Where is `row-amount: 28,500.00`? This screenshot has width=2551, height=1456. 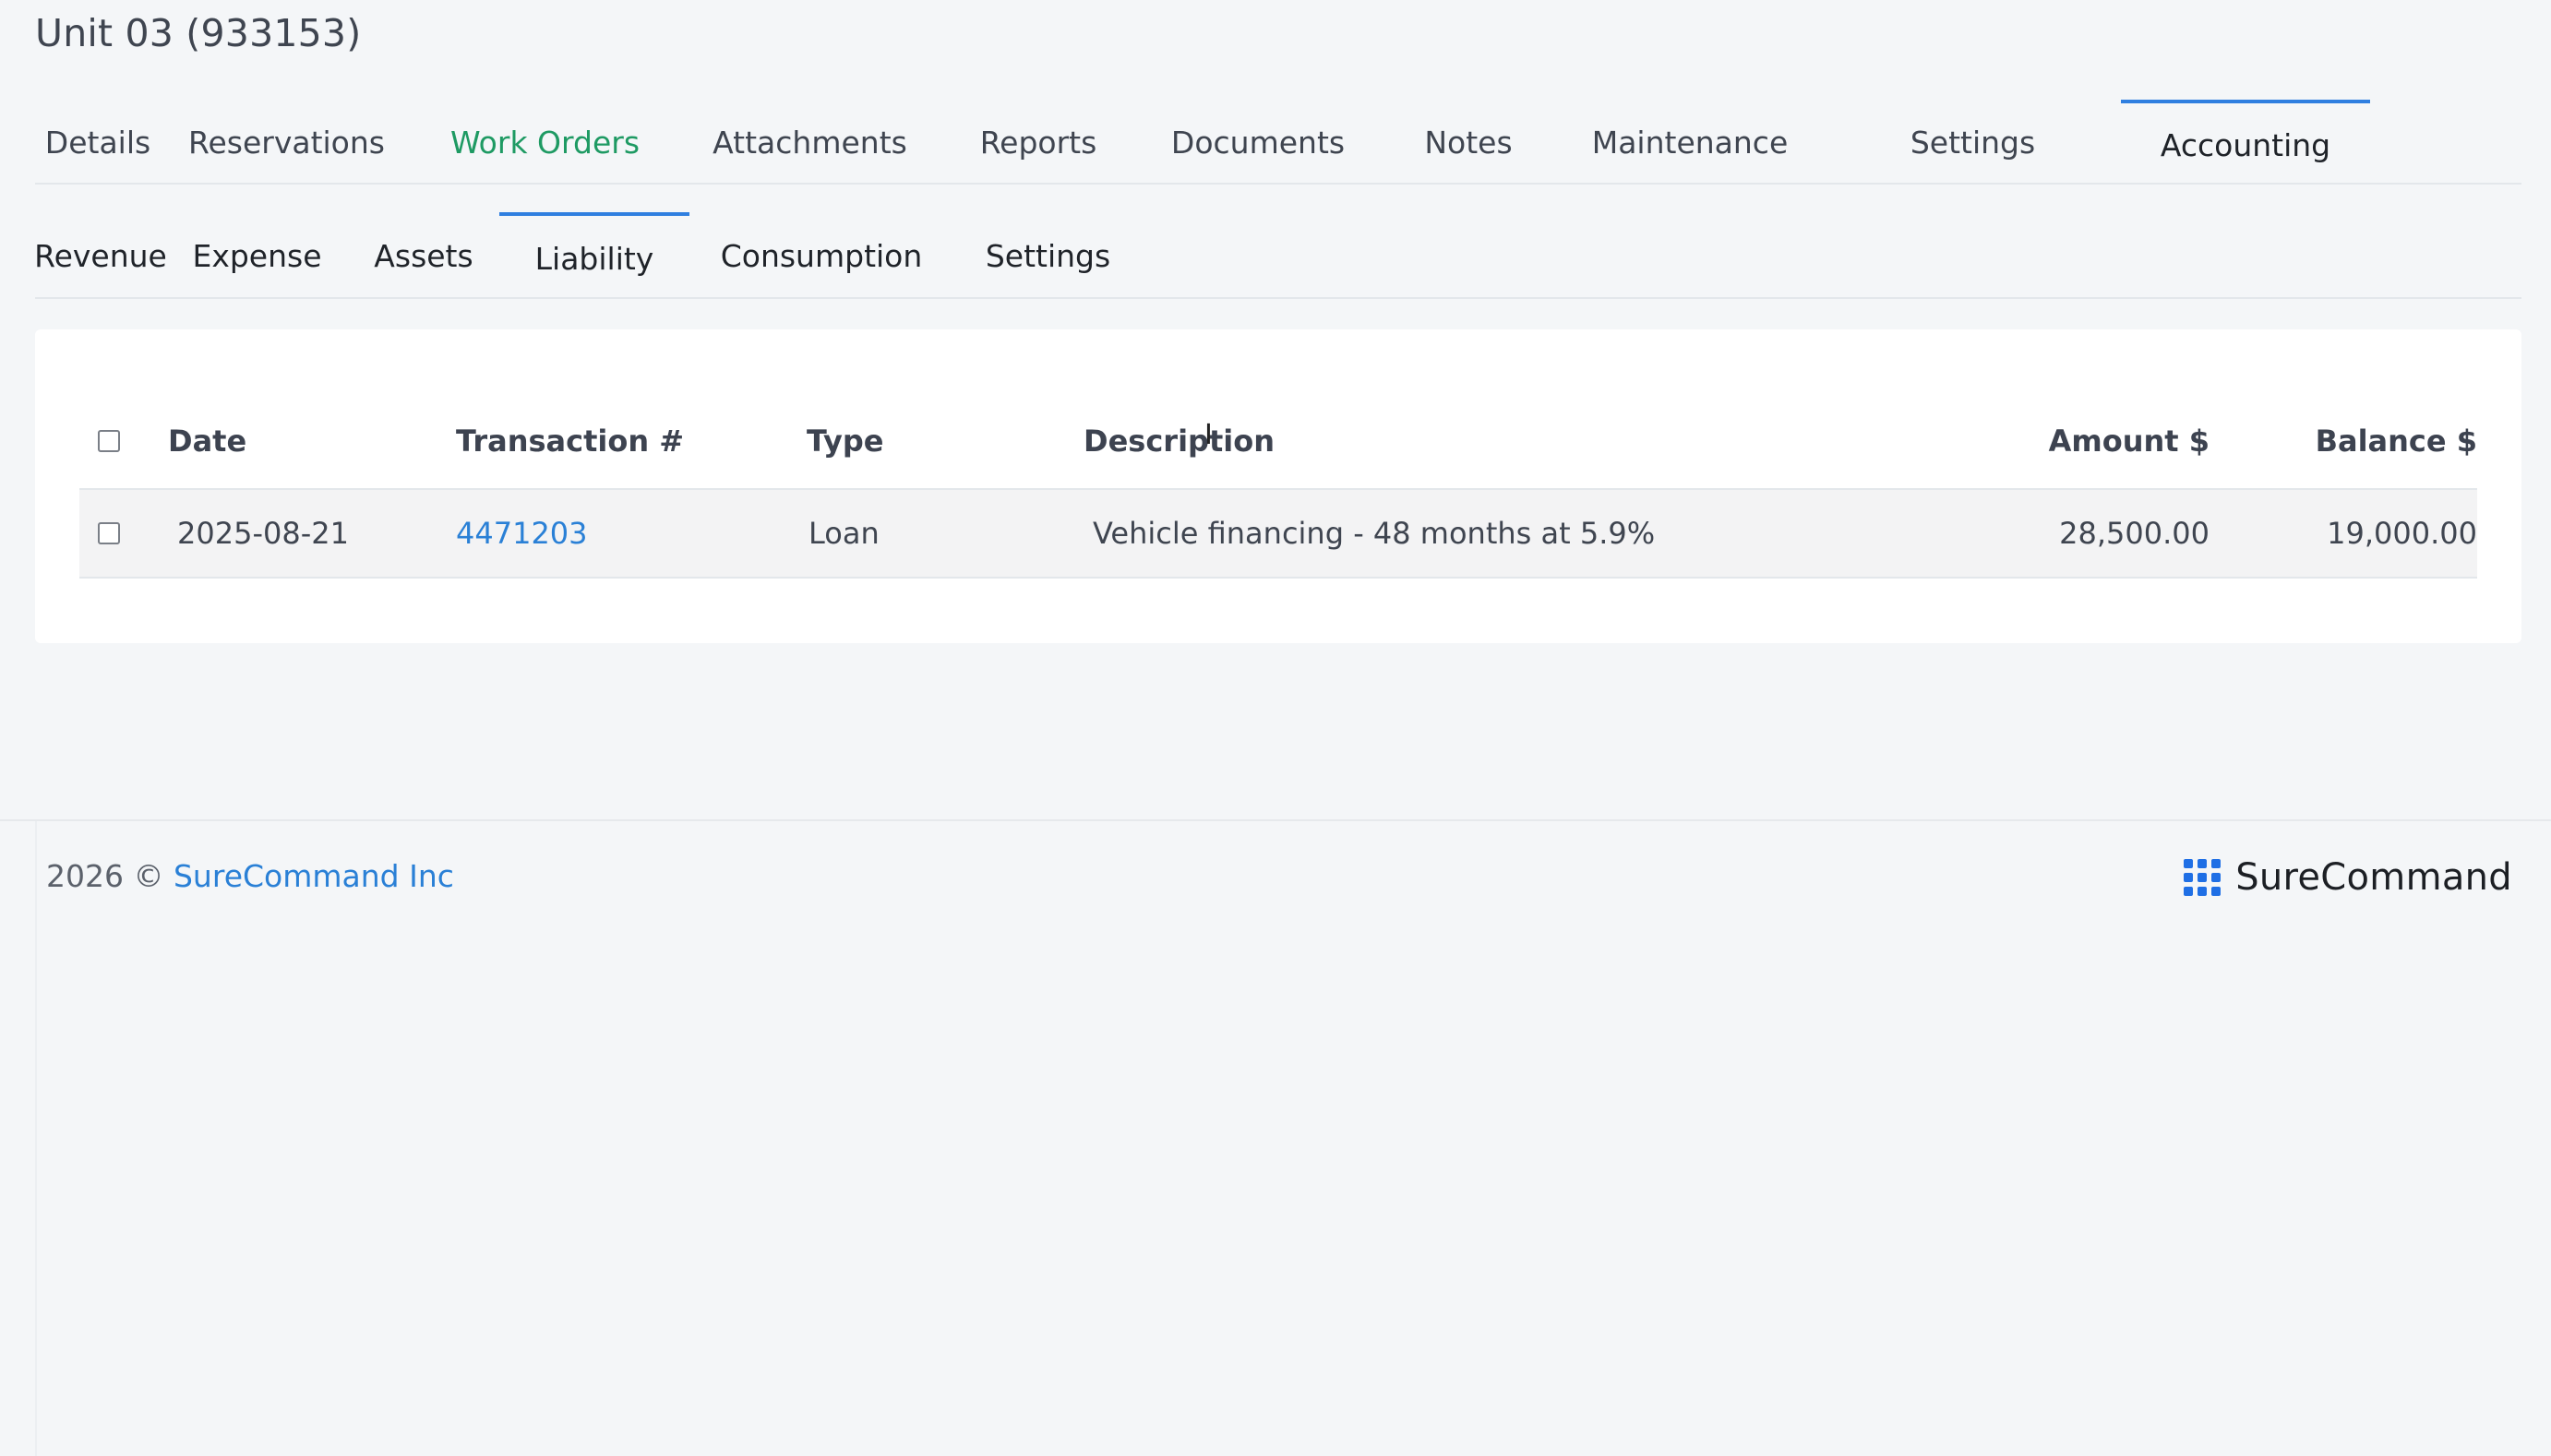
row-amount: 28,500.00 is located at coordinates (2134, 533).